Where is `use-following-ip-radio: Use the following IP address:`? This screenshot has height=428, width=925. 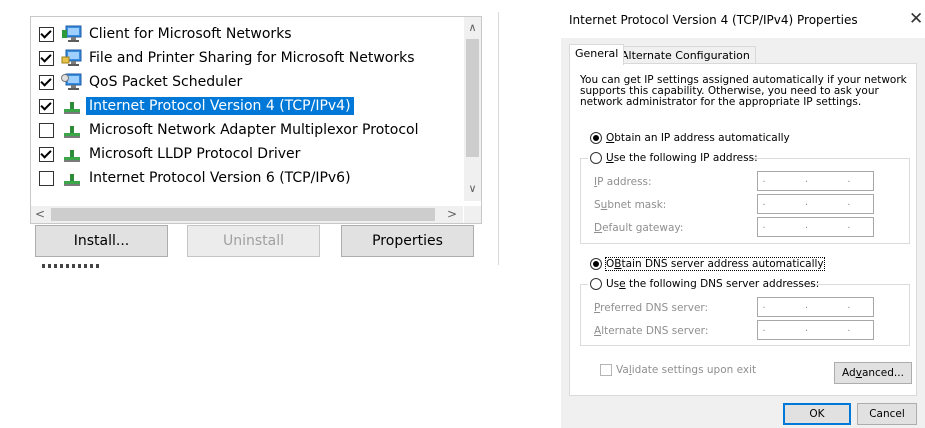 use-following-ip-radio: Use the following IP address: is located at coordinates (674, 158).